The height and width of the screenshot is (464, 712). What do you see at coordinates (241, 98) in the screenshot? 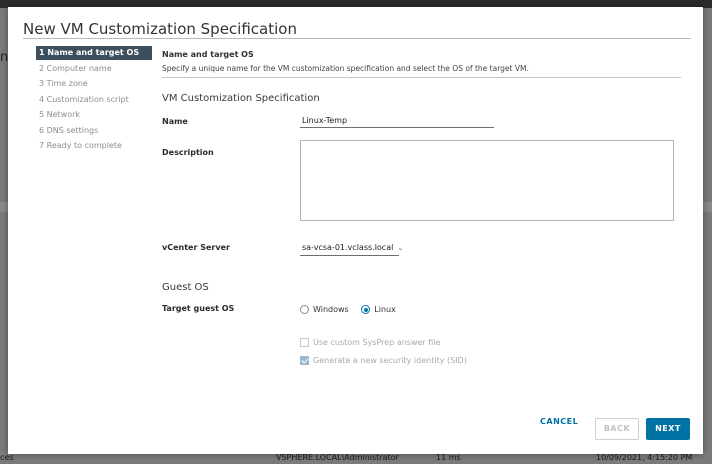
I see `spec-section-title: VM Customization Specification` at bounding box center [241, 98].